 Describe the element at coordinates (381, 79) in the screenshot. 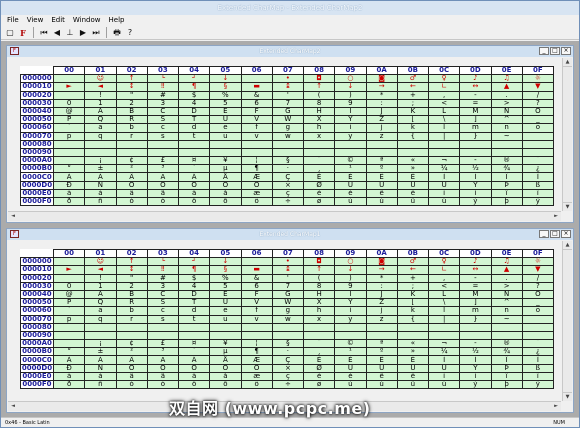

I see `character-cell: ◙` at that location.